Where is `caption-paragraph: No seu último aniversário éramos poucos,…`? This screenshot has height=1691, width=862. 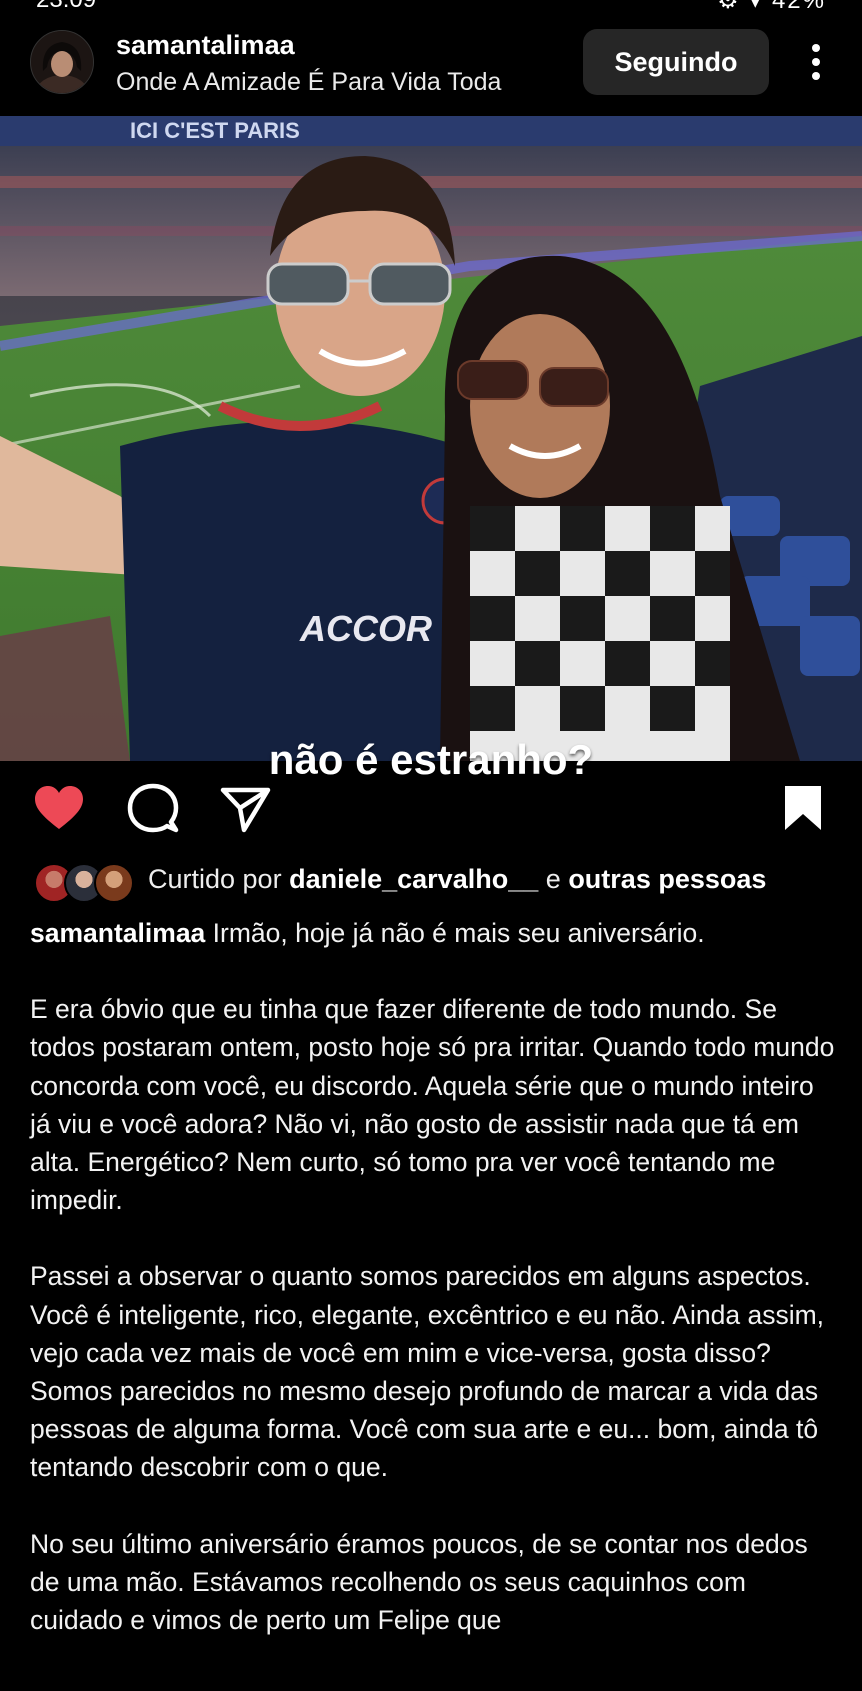
caption-paragraph: No seu último aniversário éramos poucos,… is located at coordinates (419, 1582).